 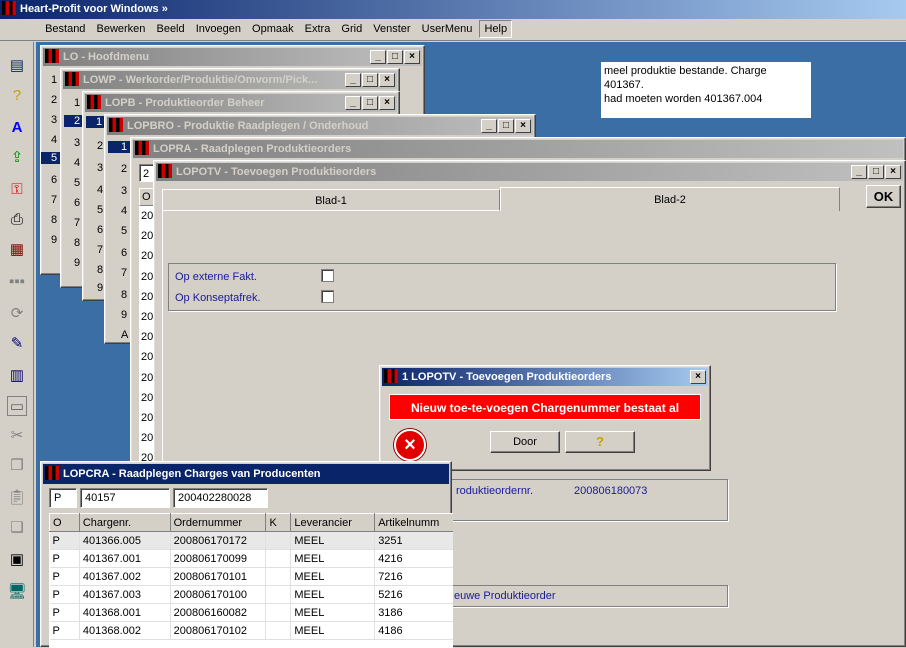 I want to click on paste-icon: 📋︎, so click(x=17, y=498).